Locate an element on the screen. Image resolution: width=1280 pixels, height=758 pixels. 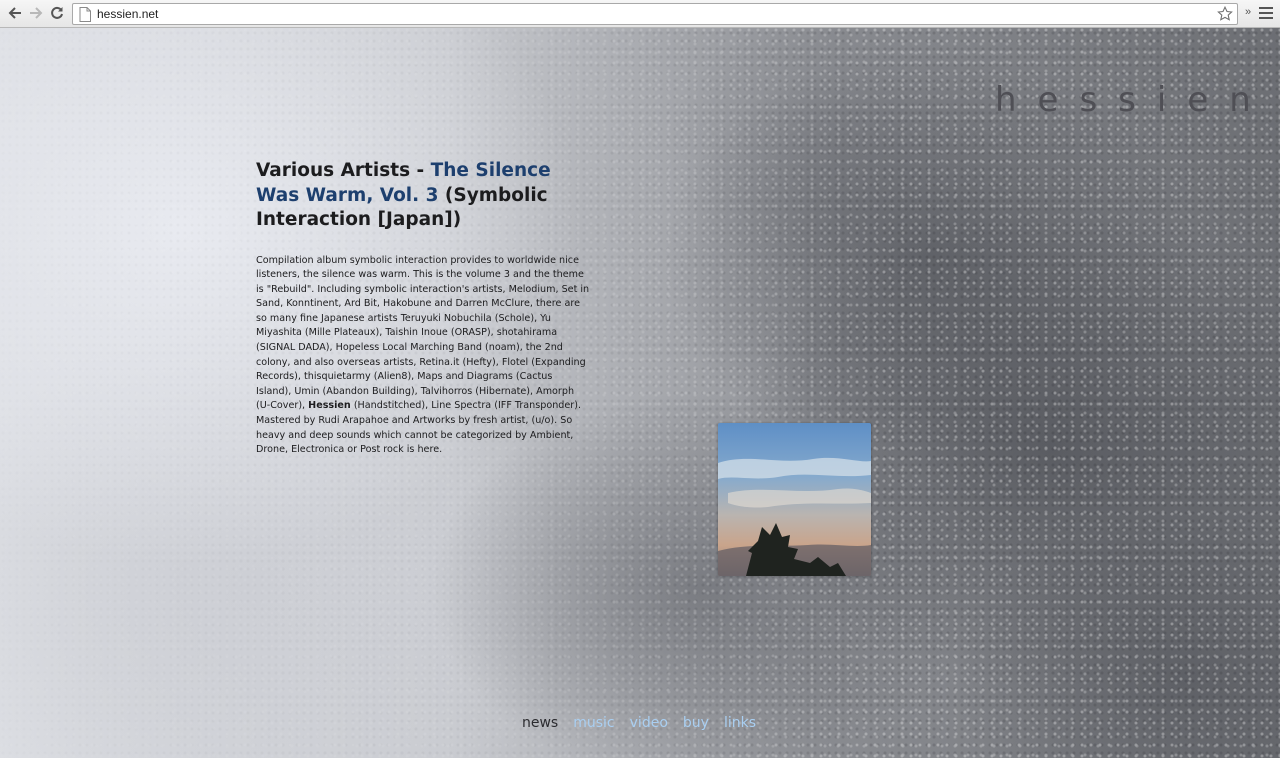
forward-arrow-icon is located at coordinates (36, 14).